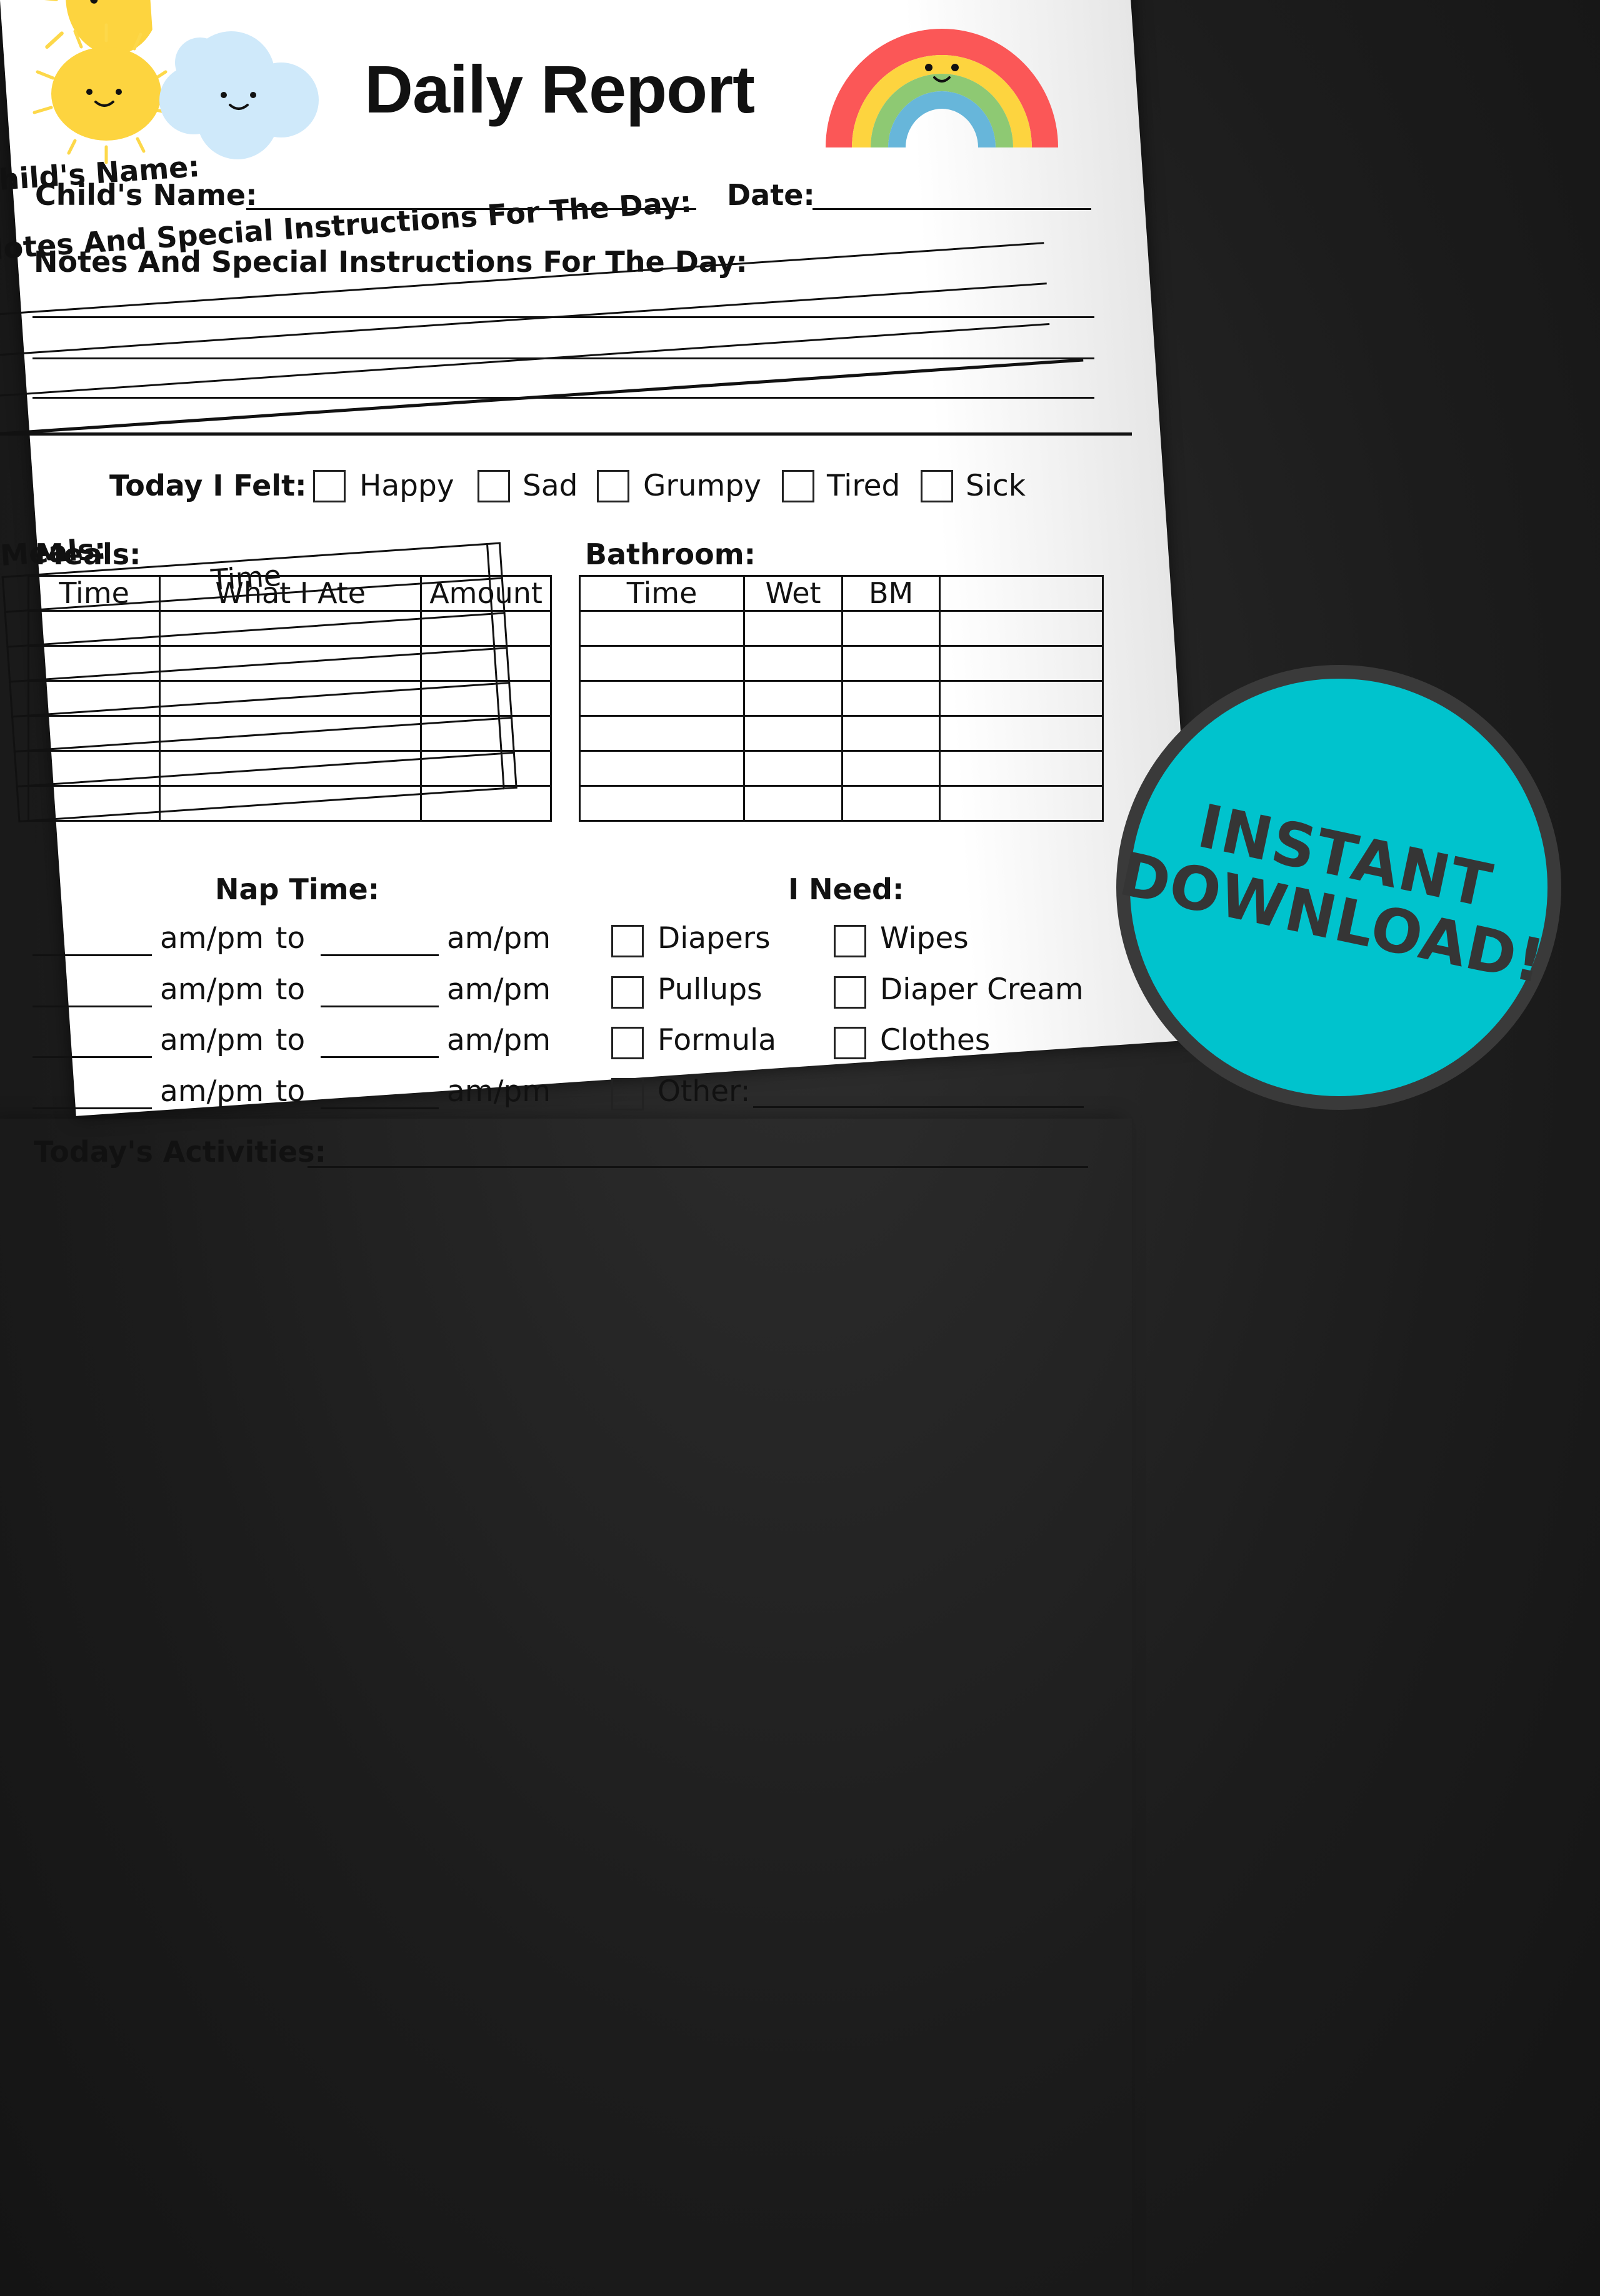 Image resolution: width=1600 pixels, height=2296 pixels. What do you see at coordinates (670, 554) in the screenshot?
I see `bathroom-label: Bathroom:` at bounding box center [670, 554].